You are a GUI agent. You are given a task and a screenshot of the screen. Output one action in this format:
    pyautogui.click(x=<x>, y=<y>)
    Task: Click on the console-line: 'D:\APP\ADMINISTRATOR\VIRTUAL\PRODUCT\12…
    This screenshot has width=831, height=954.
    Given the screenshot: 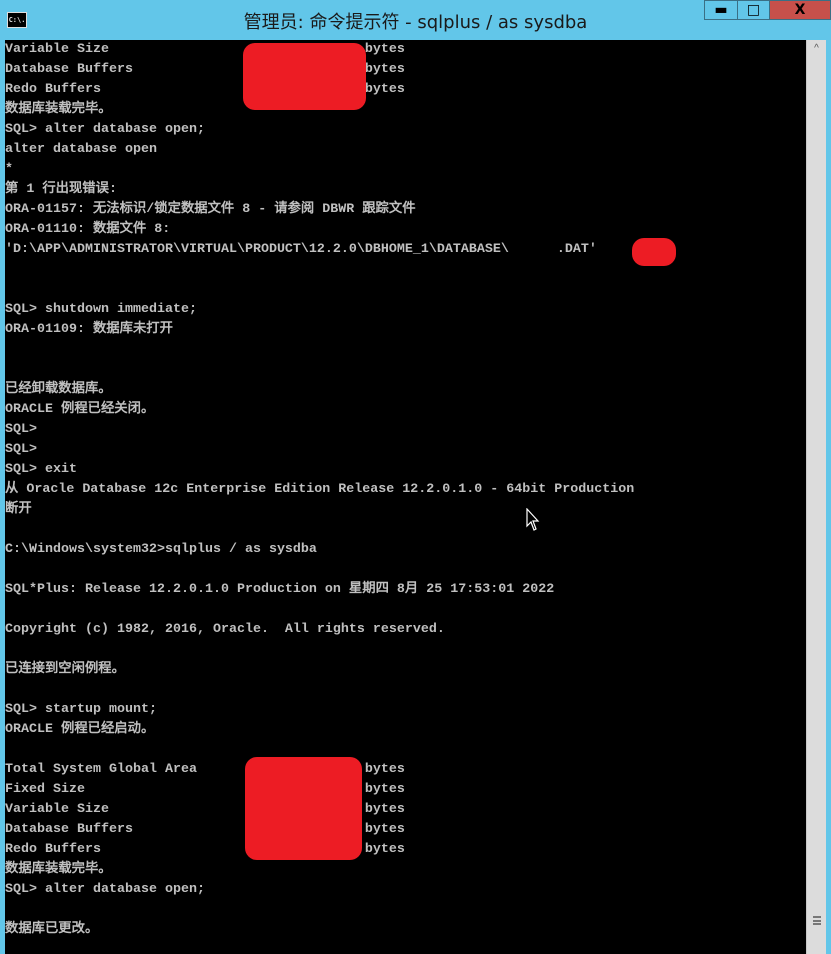 What is the action you would take?
    pyautogui.click(x=301, y=249)
    